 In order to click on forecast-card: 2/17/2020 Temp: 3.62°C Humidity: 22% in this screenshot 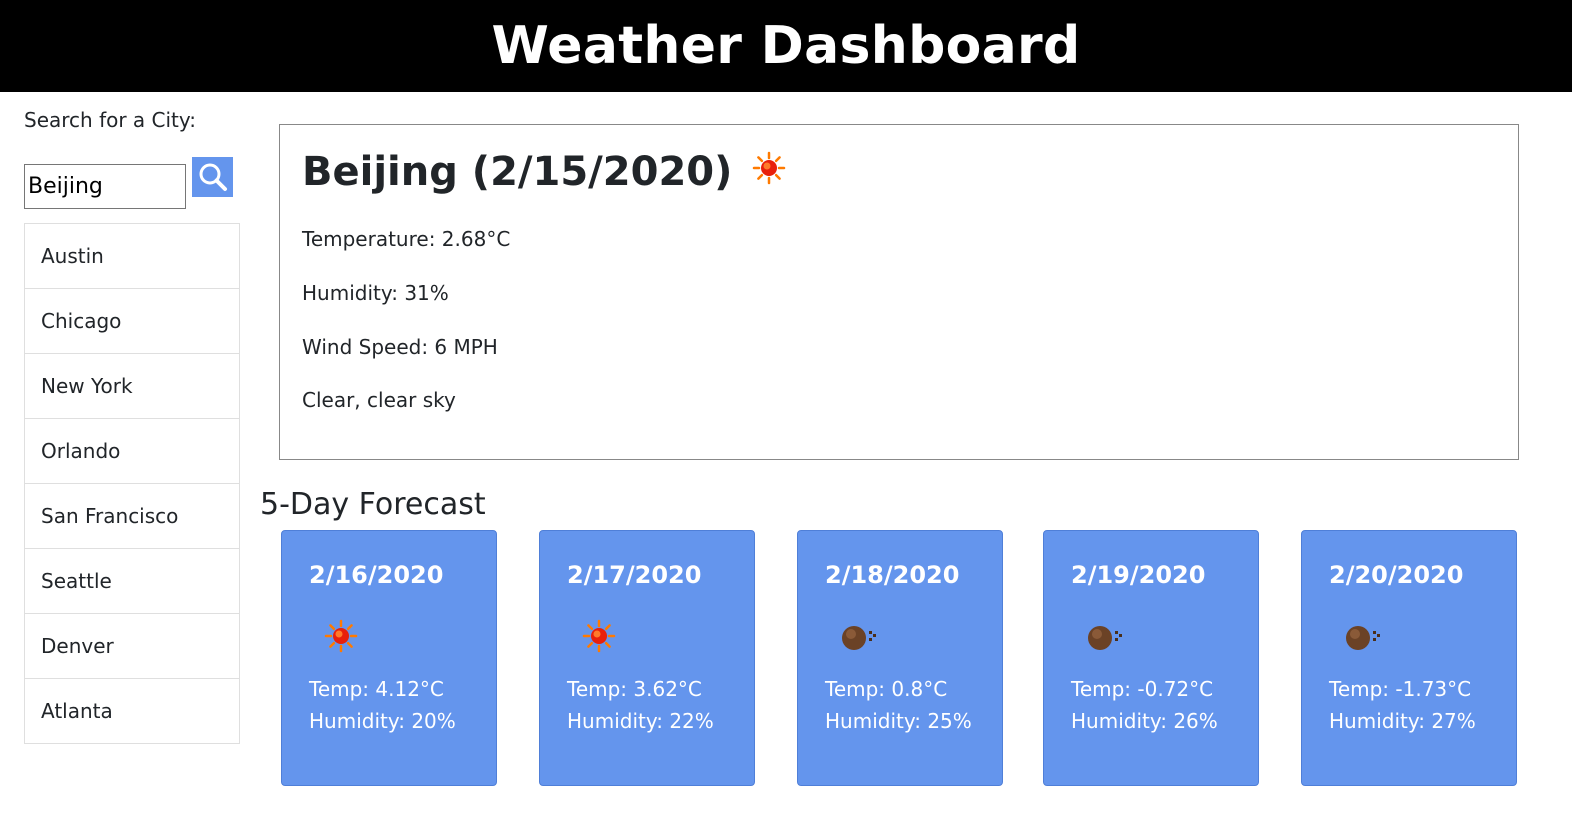, I will do `click(647, 658)`.